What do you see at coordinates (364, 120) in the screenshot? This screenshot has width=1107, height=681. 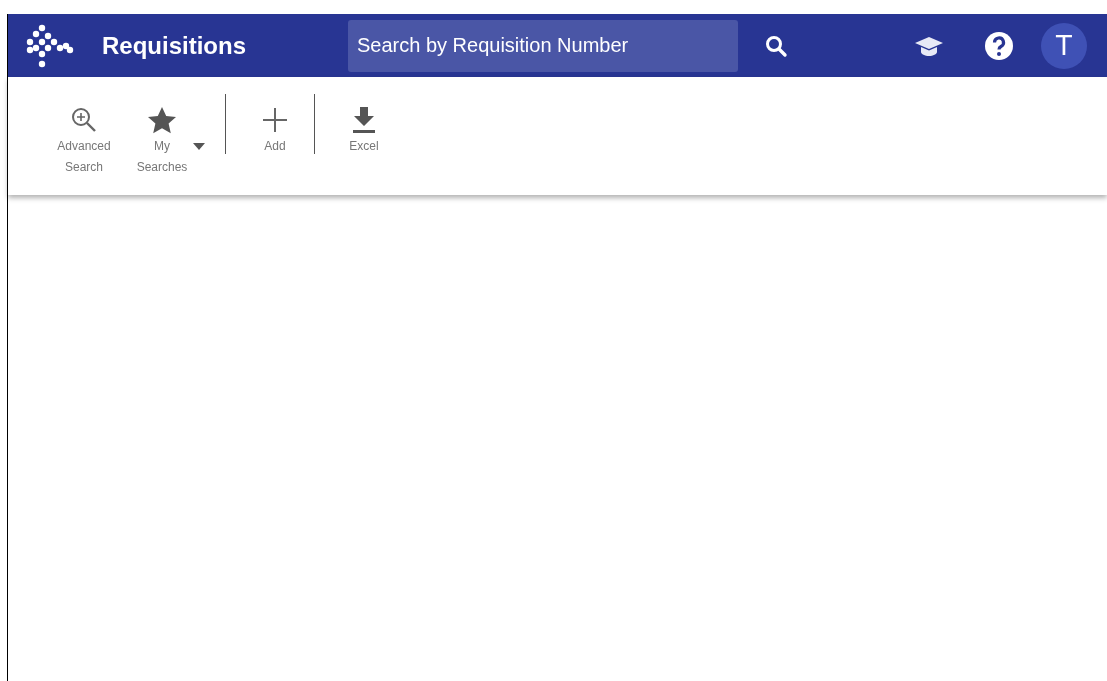 I see `download-icon` at bounding box center [364, 120].